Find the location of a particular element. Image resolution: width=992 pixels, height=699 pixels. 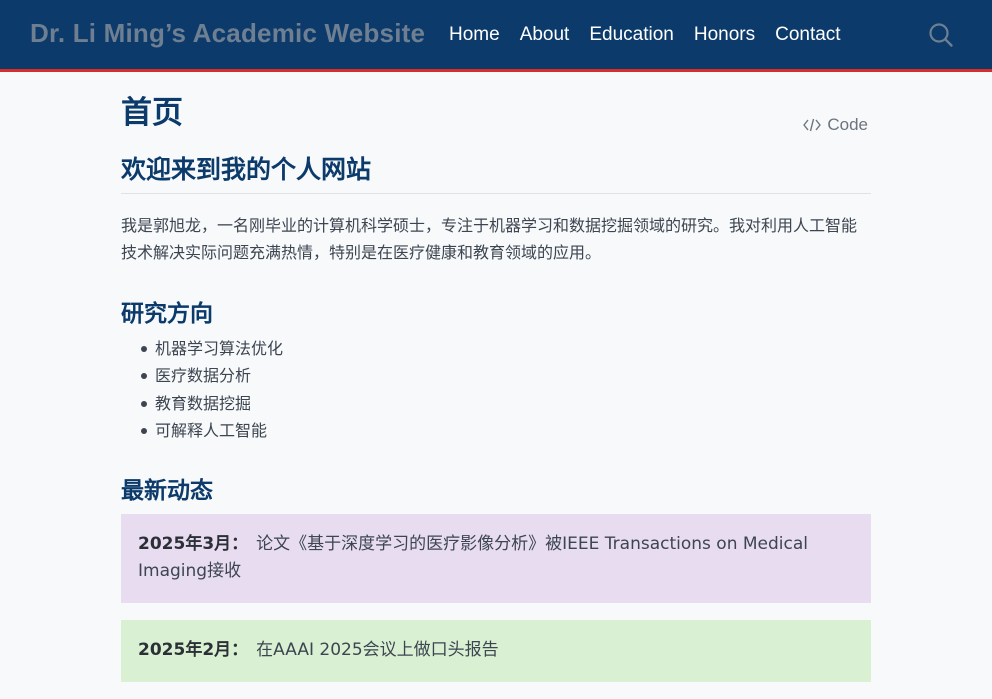

news-date: 2025年2月： is located at coordinates (193, 650).